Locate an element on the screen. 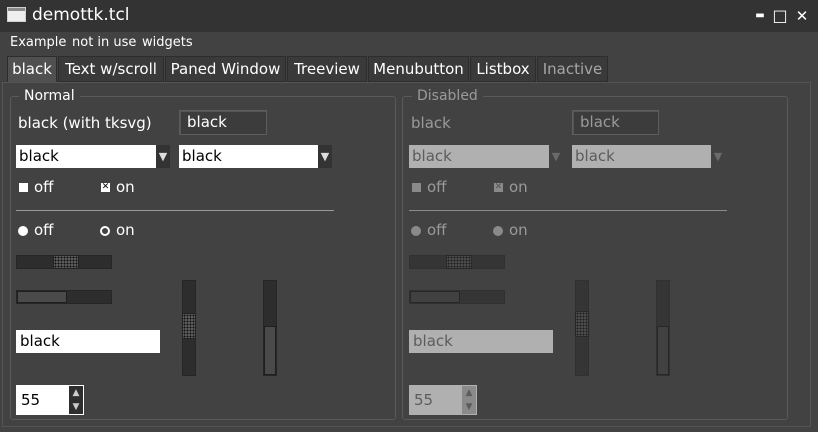 The width and height of the screenshot is (818, 432). normal-progress-fill is located at coordinates (42, 297).